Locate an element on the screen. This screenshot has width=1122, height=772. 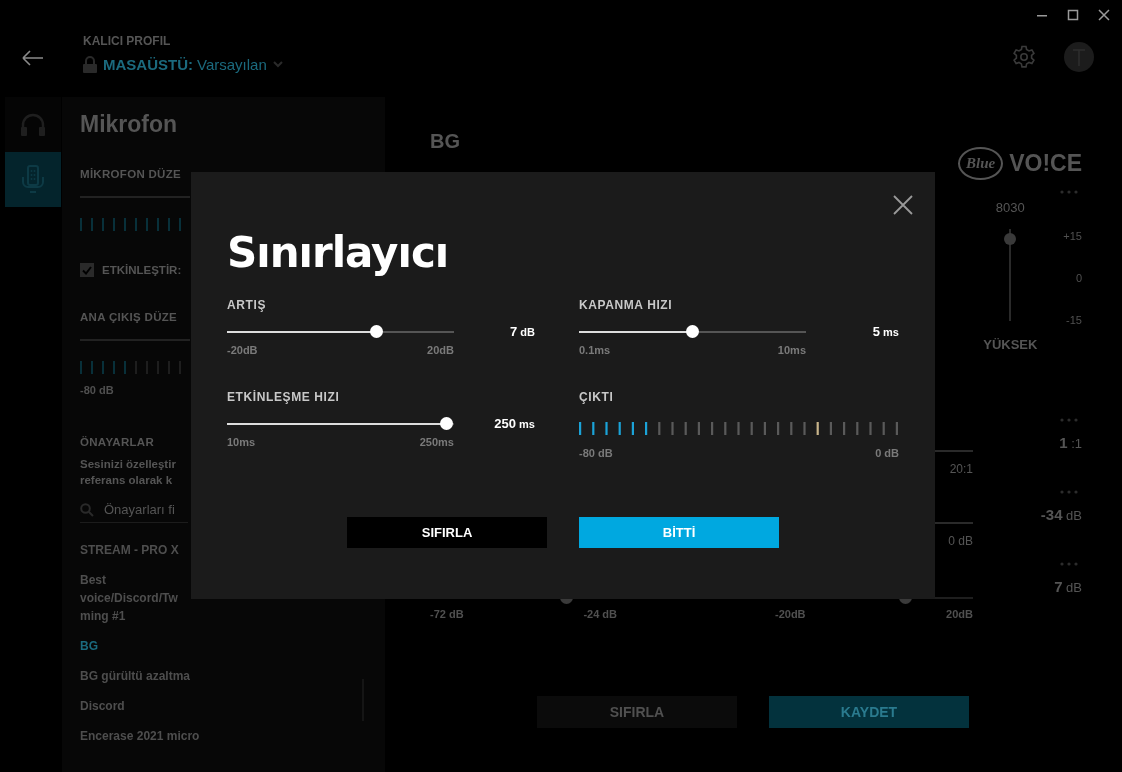
range-label: 250ms is located at coordinates (436, 442).